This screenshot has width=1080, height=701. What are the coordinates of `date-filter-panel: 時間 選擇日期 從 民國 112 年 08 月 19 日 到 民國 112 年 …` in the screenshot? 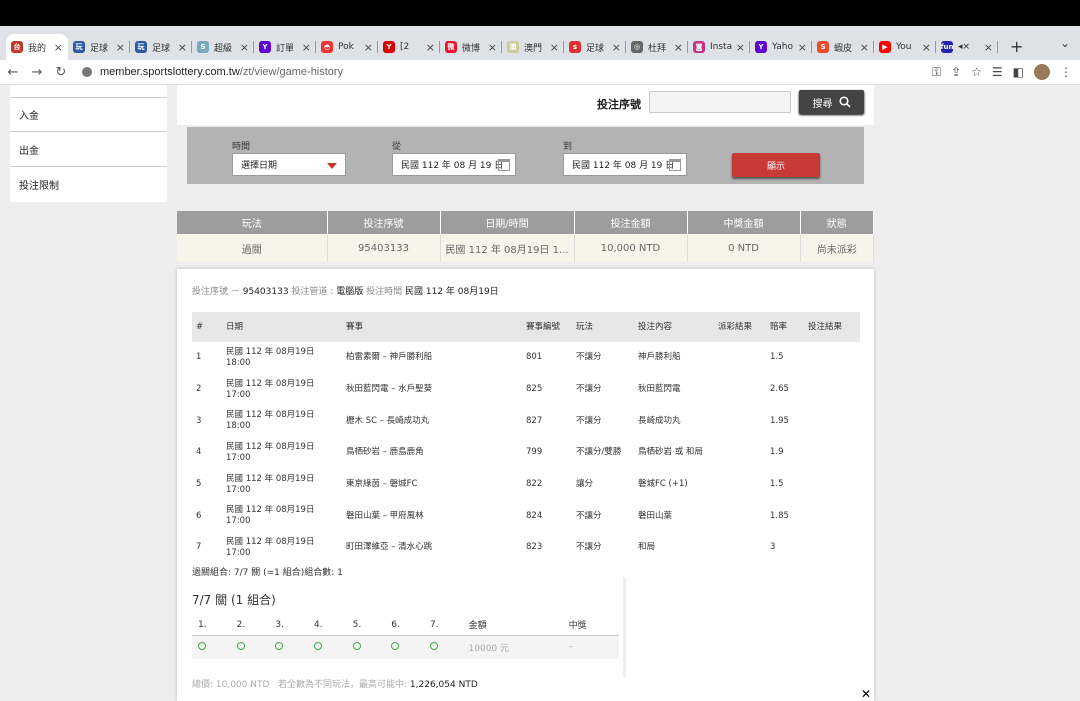 It's located at (525, 155).